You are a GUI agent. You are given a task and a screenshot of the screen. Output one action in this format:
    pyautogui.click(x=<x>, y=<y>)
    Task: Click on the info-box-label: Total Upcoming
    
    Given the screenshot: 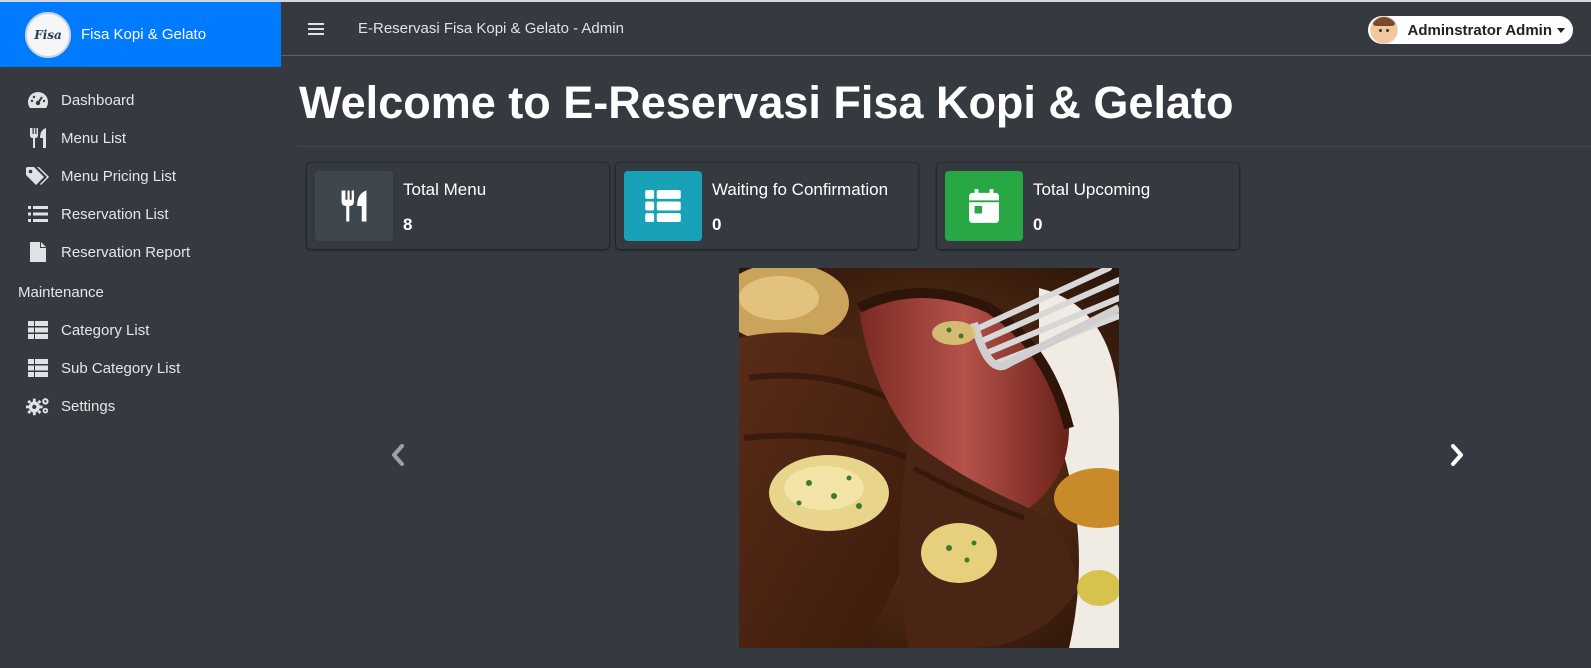 What is the action you would take?
    pyautogui.click(x=1092, y=189)
    